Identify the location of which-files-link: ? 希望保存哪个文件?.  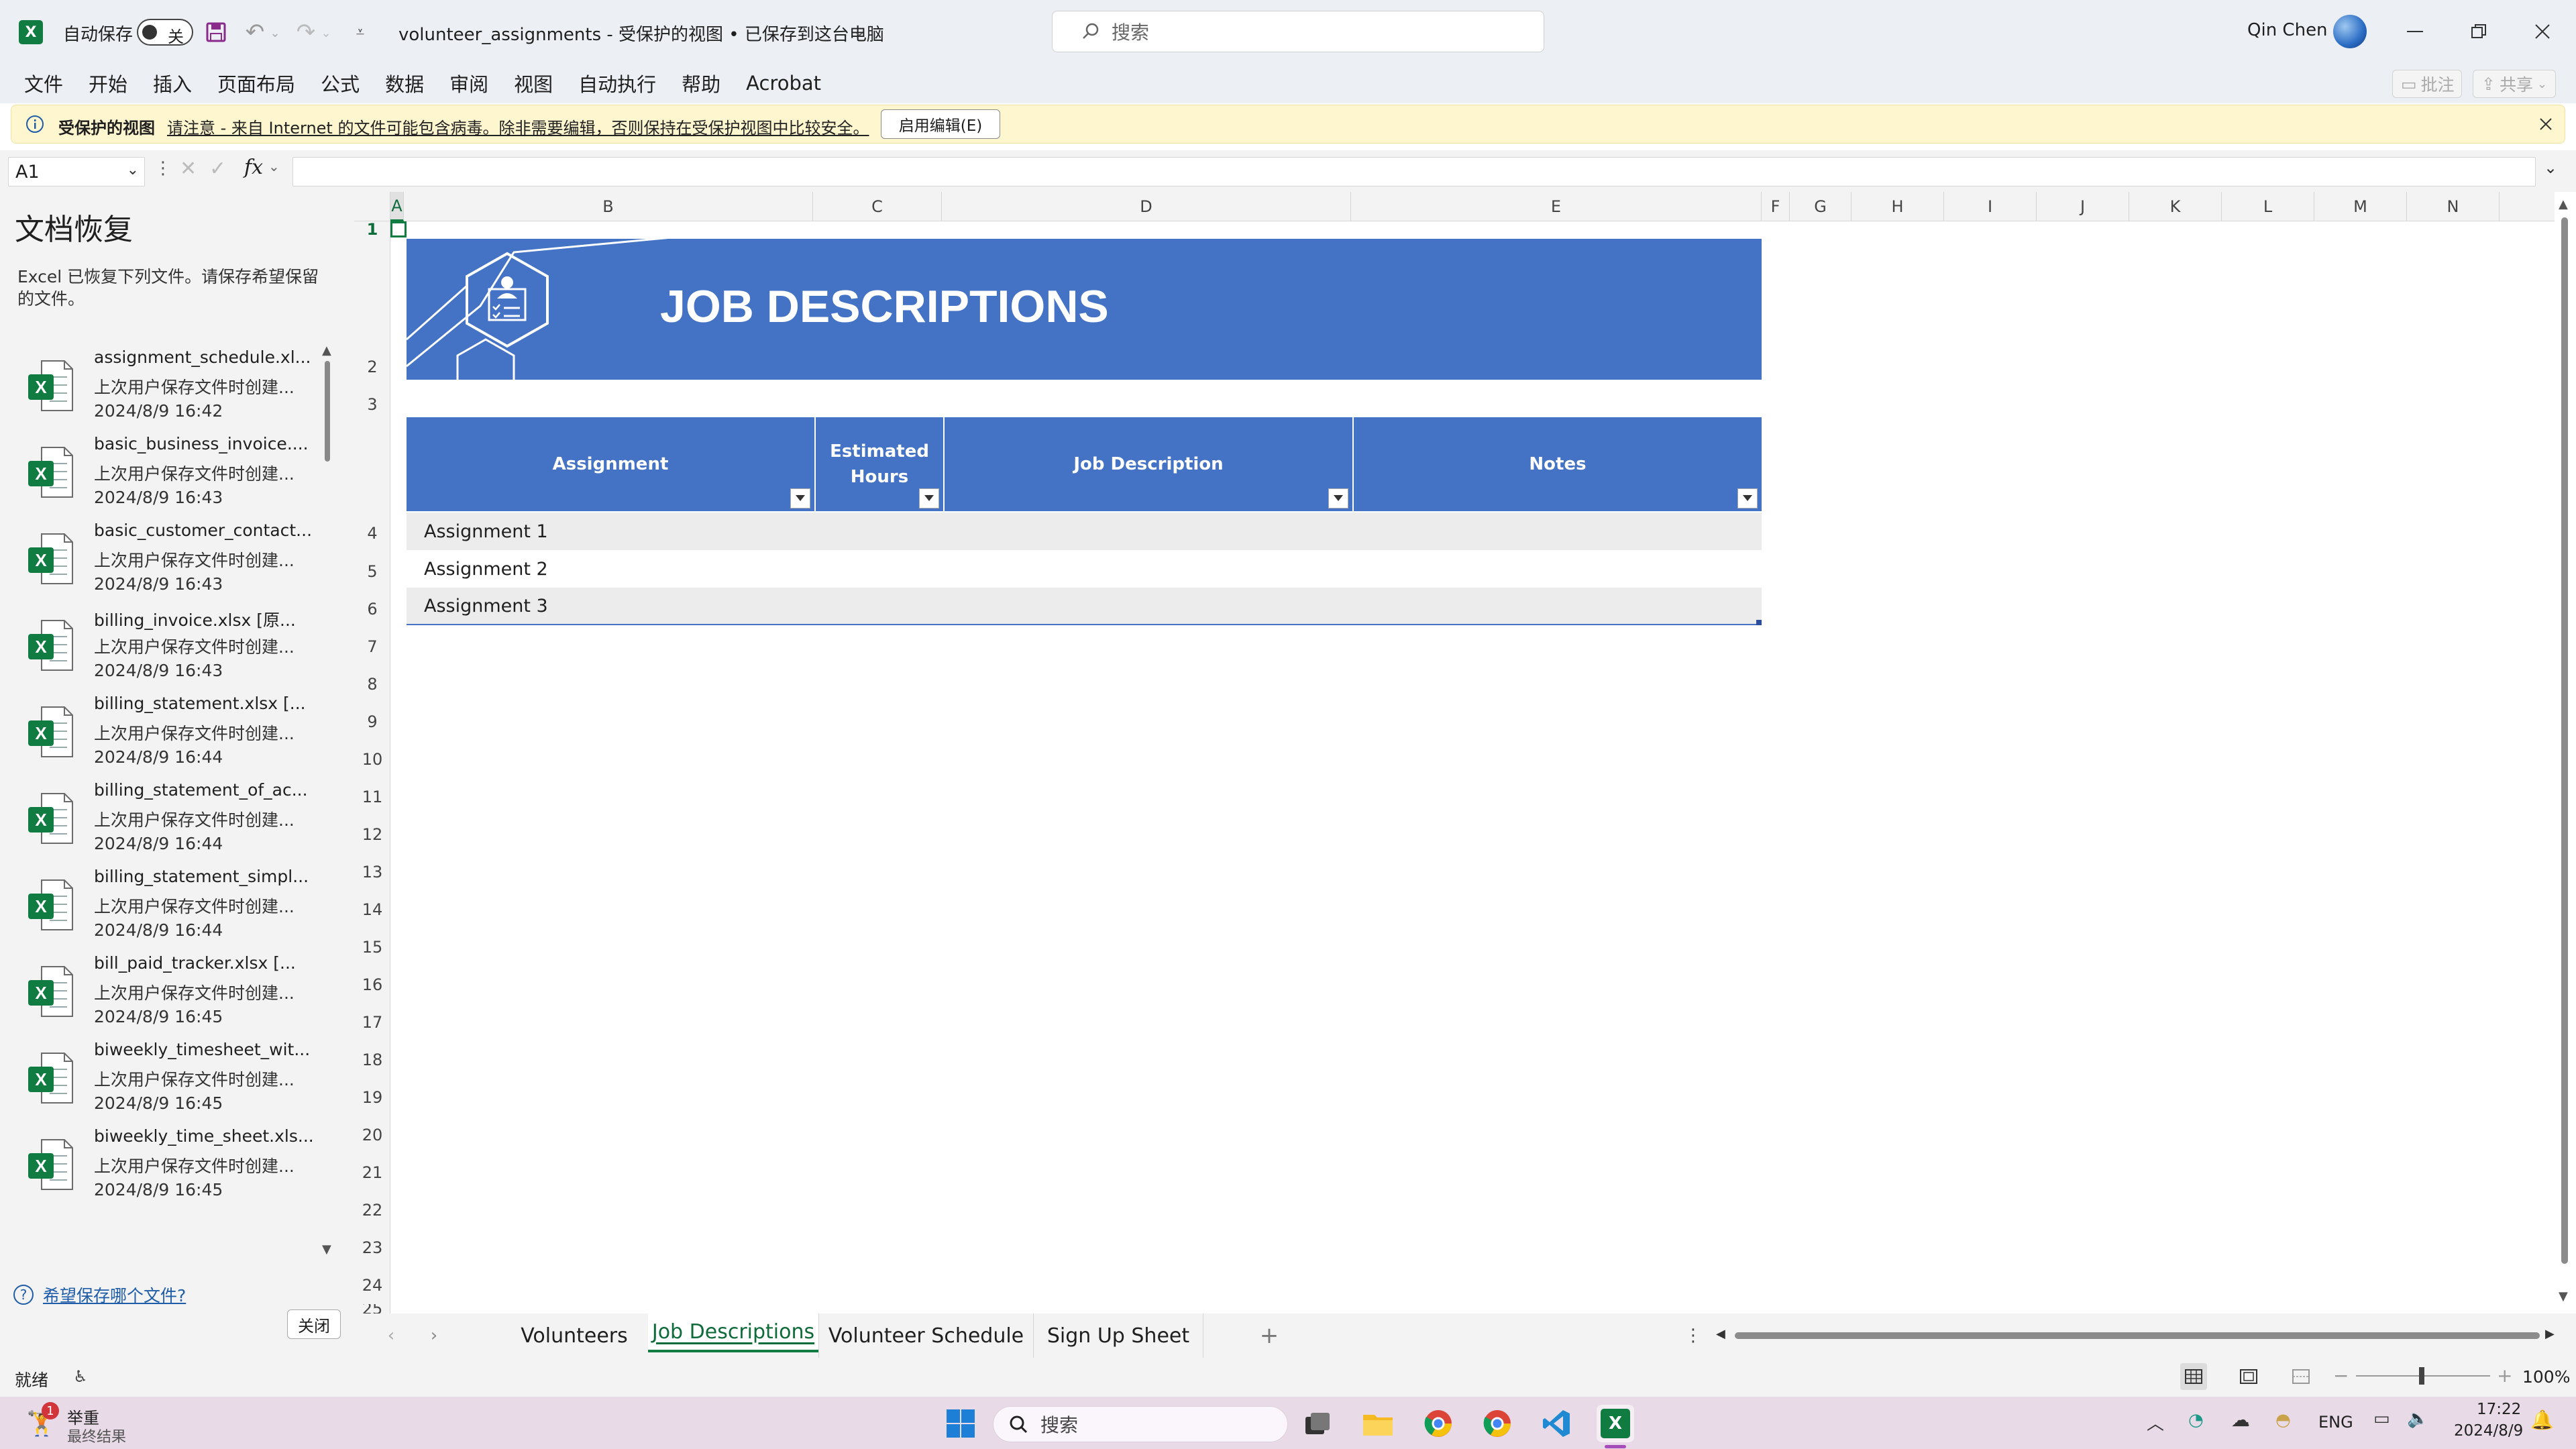
(99, 1295).